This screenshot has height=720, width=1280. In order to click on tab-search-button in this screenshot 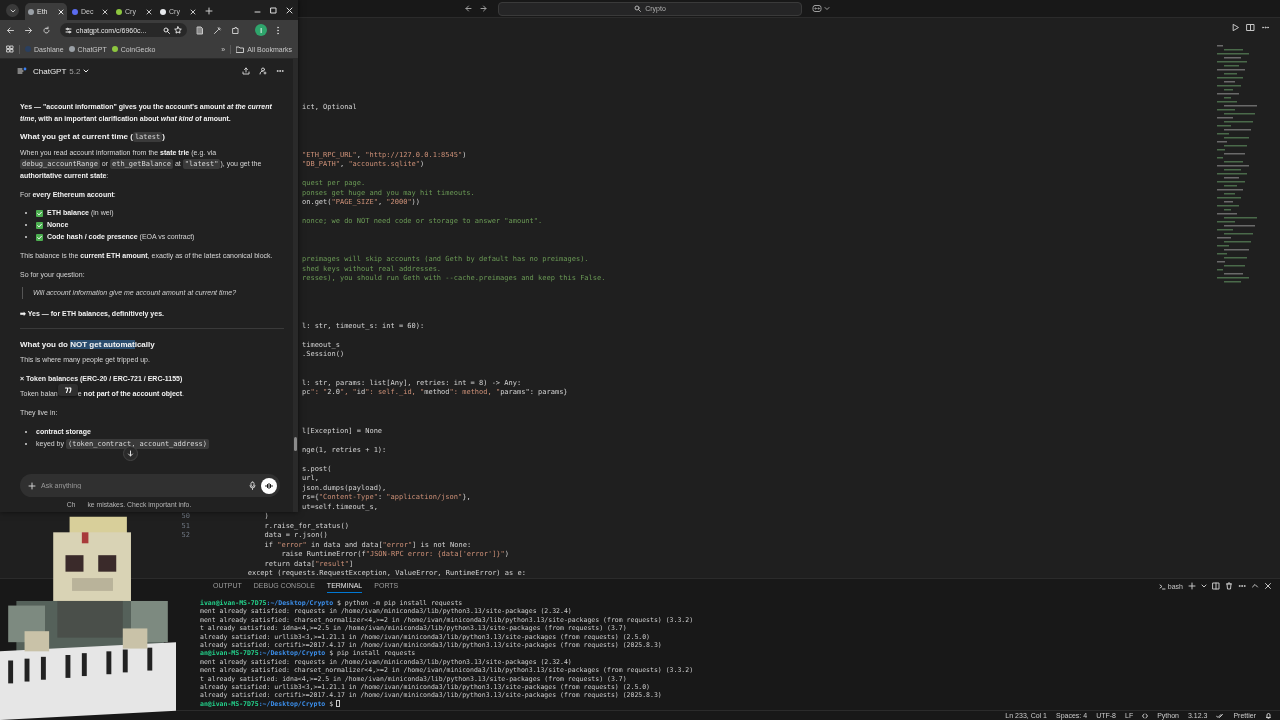, I will do `click(12, 10)`.